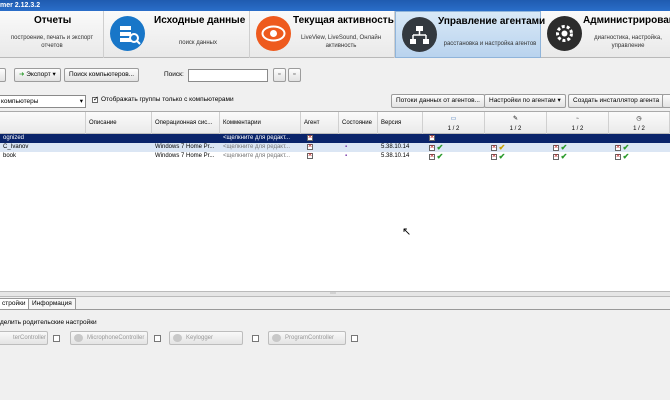 The image size is (670, 400). I want to click on program-controller-button: ProgramController, so click(307, 338).